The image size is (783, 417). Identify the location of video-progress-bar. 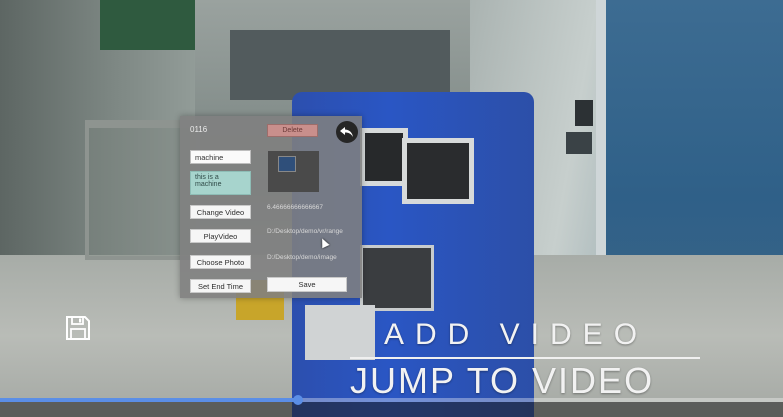
(391, 400).